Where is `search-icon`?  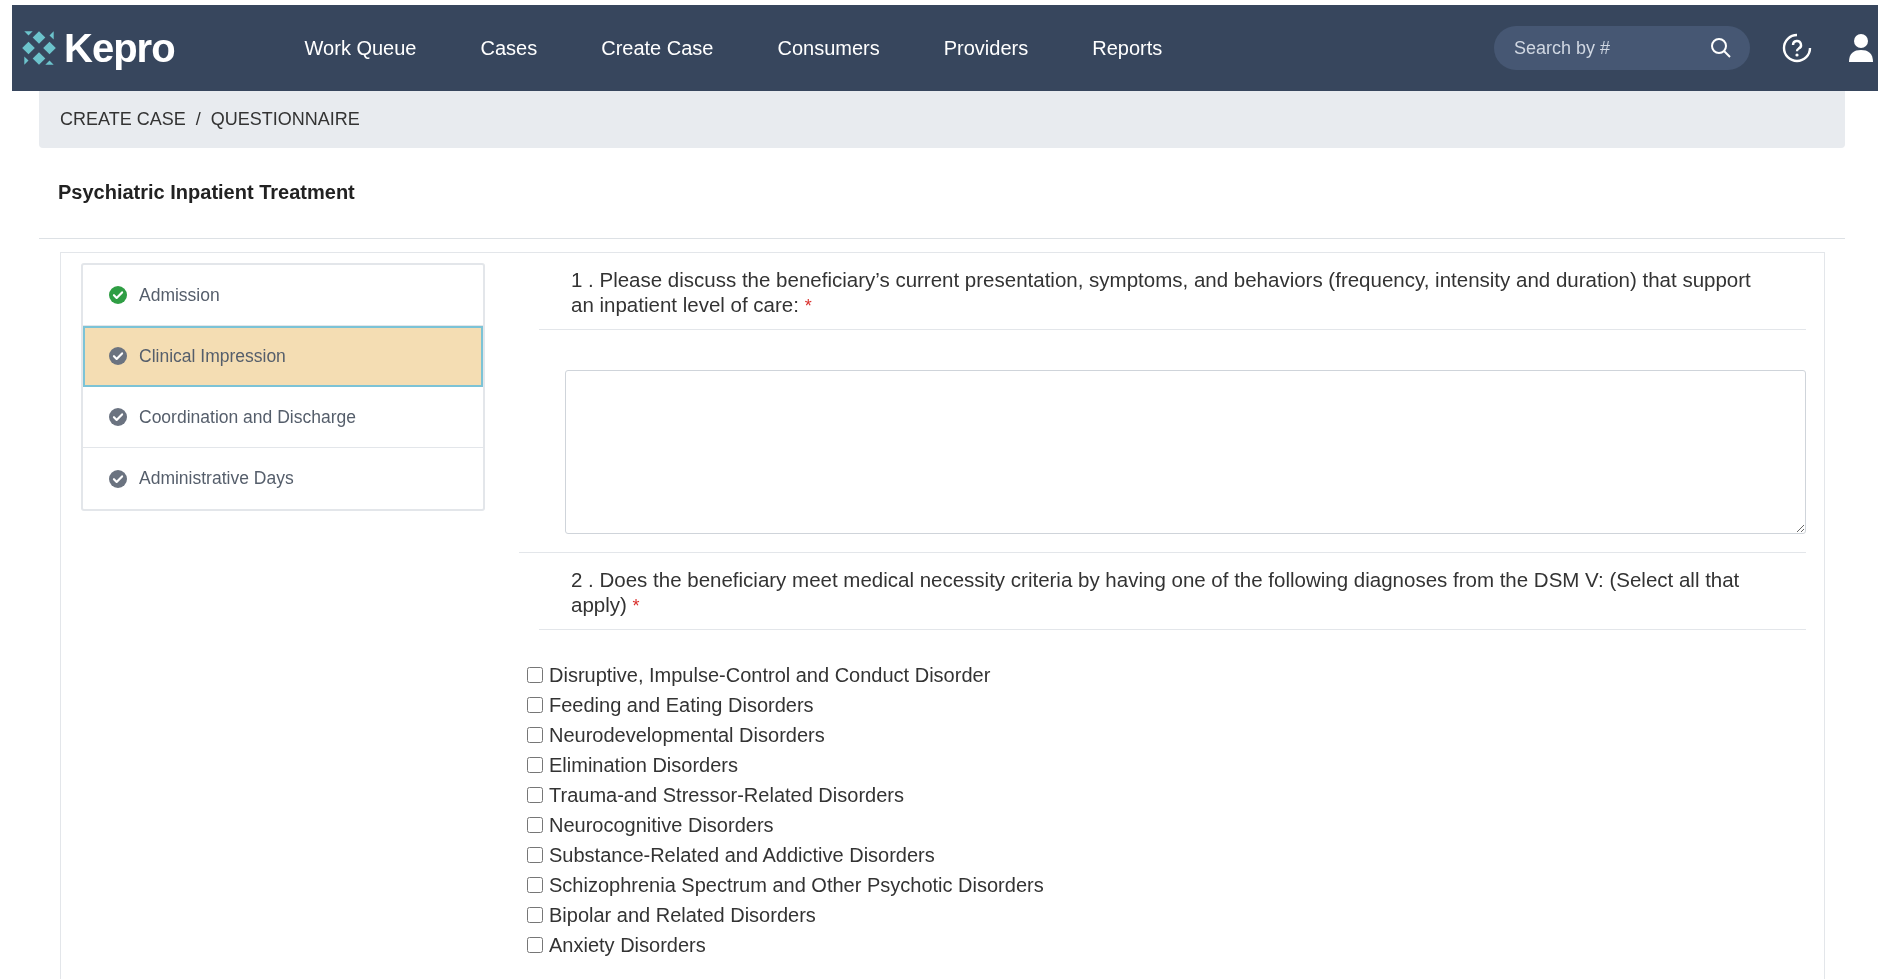 search-icon is located at coordinates (1721, 48).